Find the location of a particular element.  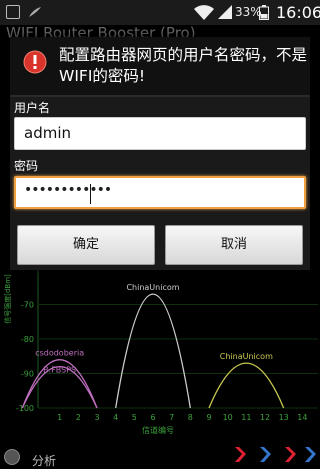

notification-app-icon is located at coordinates (13, 12).